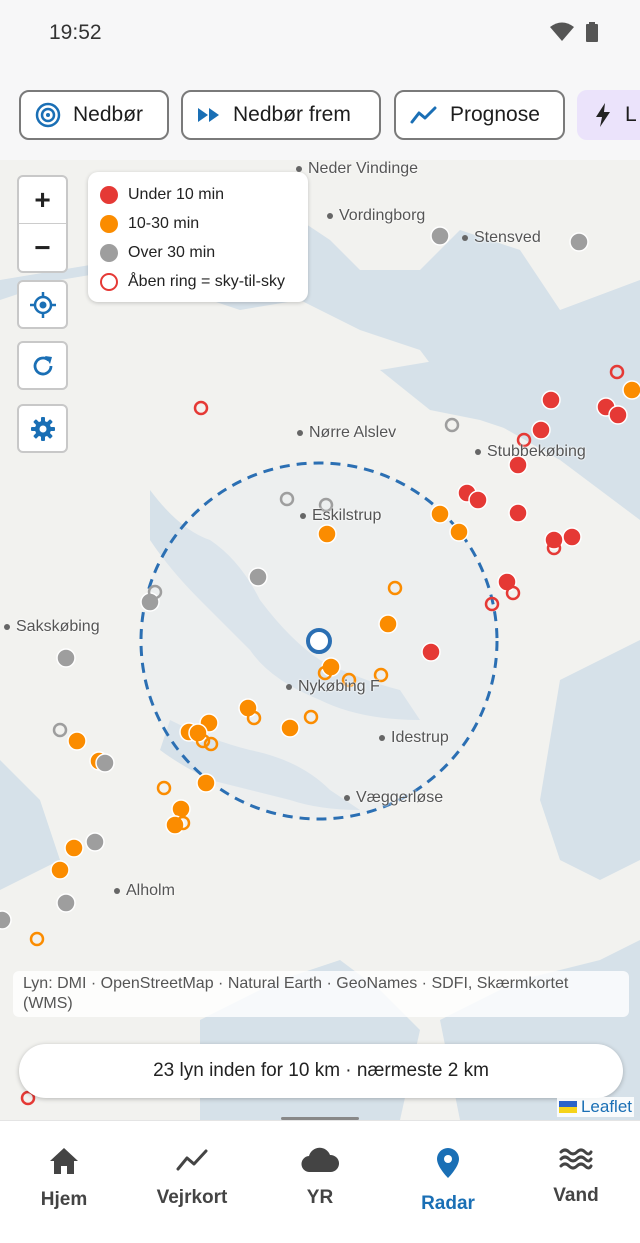 The image size is (640, 1243). I want to click on legend-label: 10-30 min, so click(164, 223).